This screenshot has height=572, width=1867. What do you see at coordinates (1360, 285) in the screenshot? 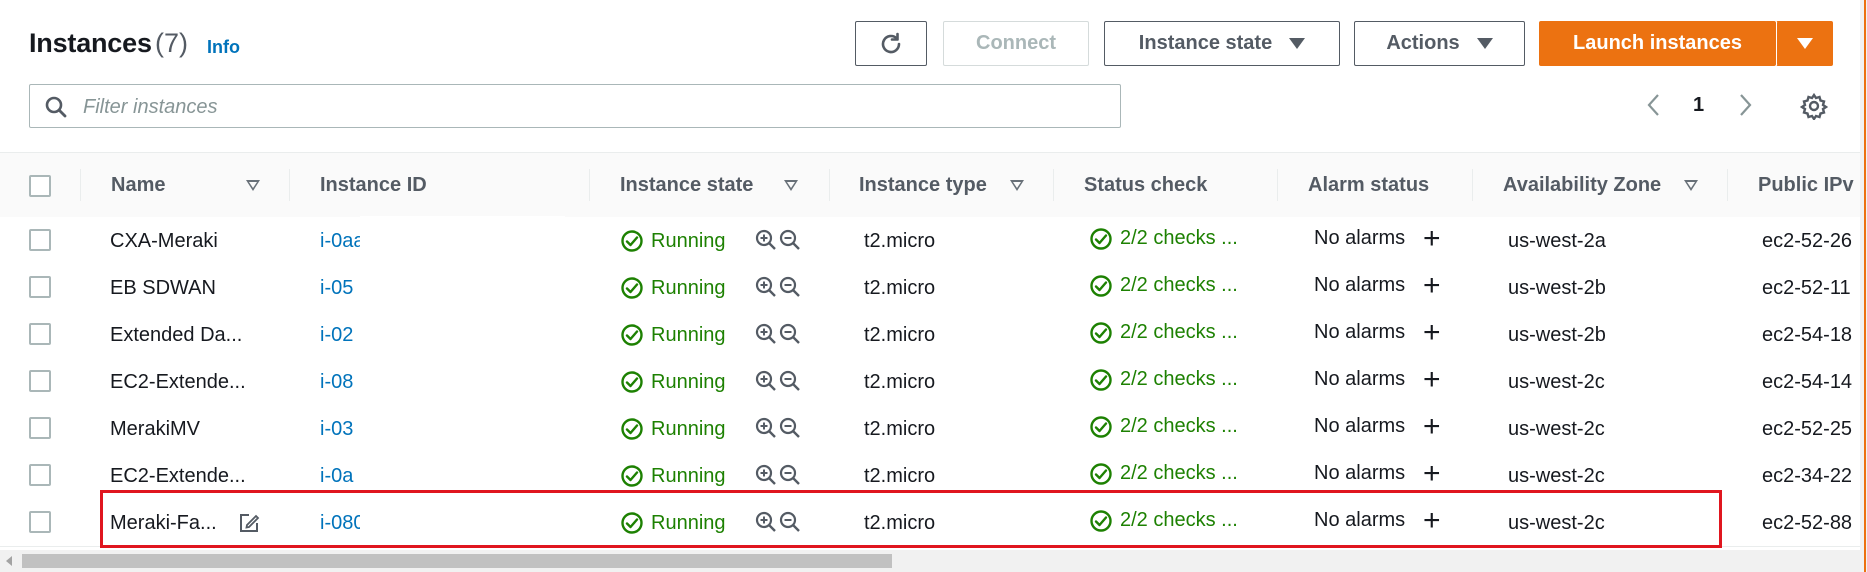
I see `alarm-status: No alarms` at bounding box center [1360, 285].